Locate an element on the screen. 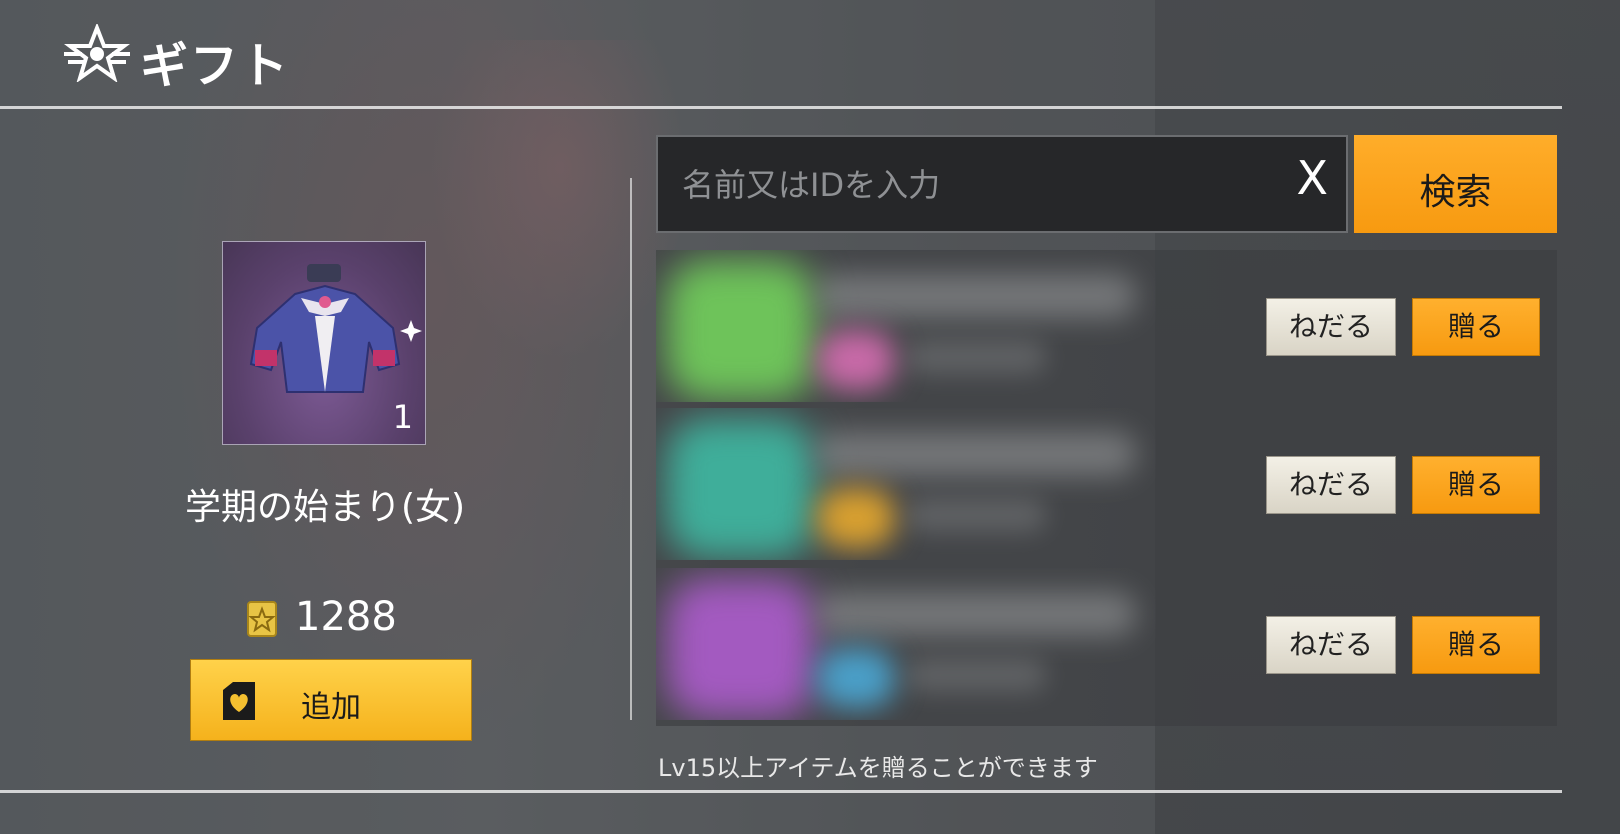  search-field: X is located at coordinates (1002, 184).